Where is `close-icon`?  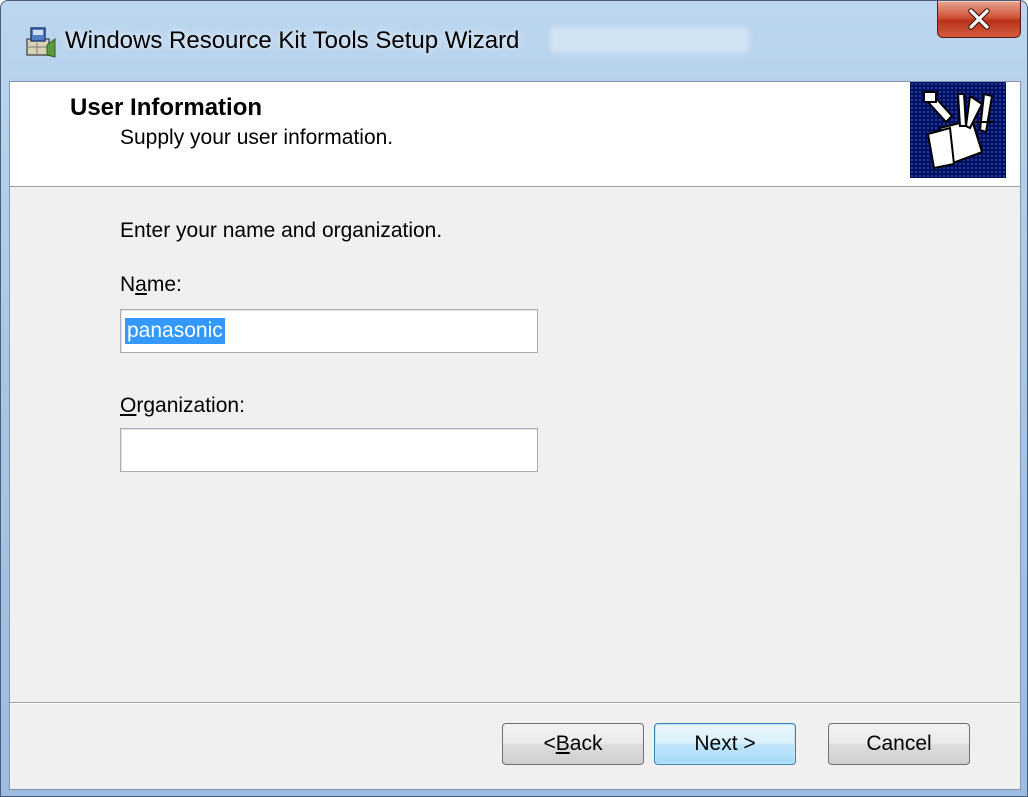
close-icon is located at coordinates (979, 19).